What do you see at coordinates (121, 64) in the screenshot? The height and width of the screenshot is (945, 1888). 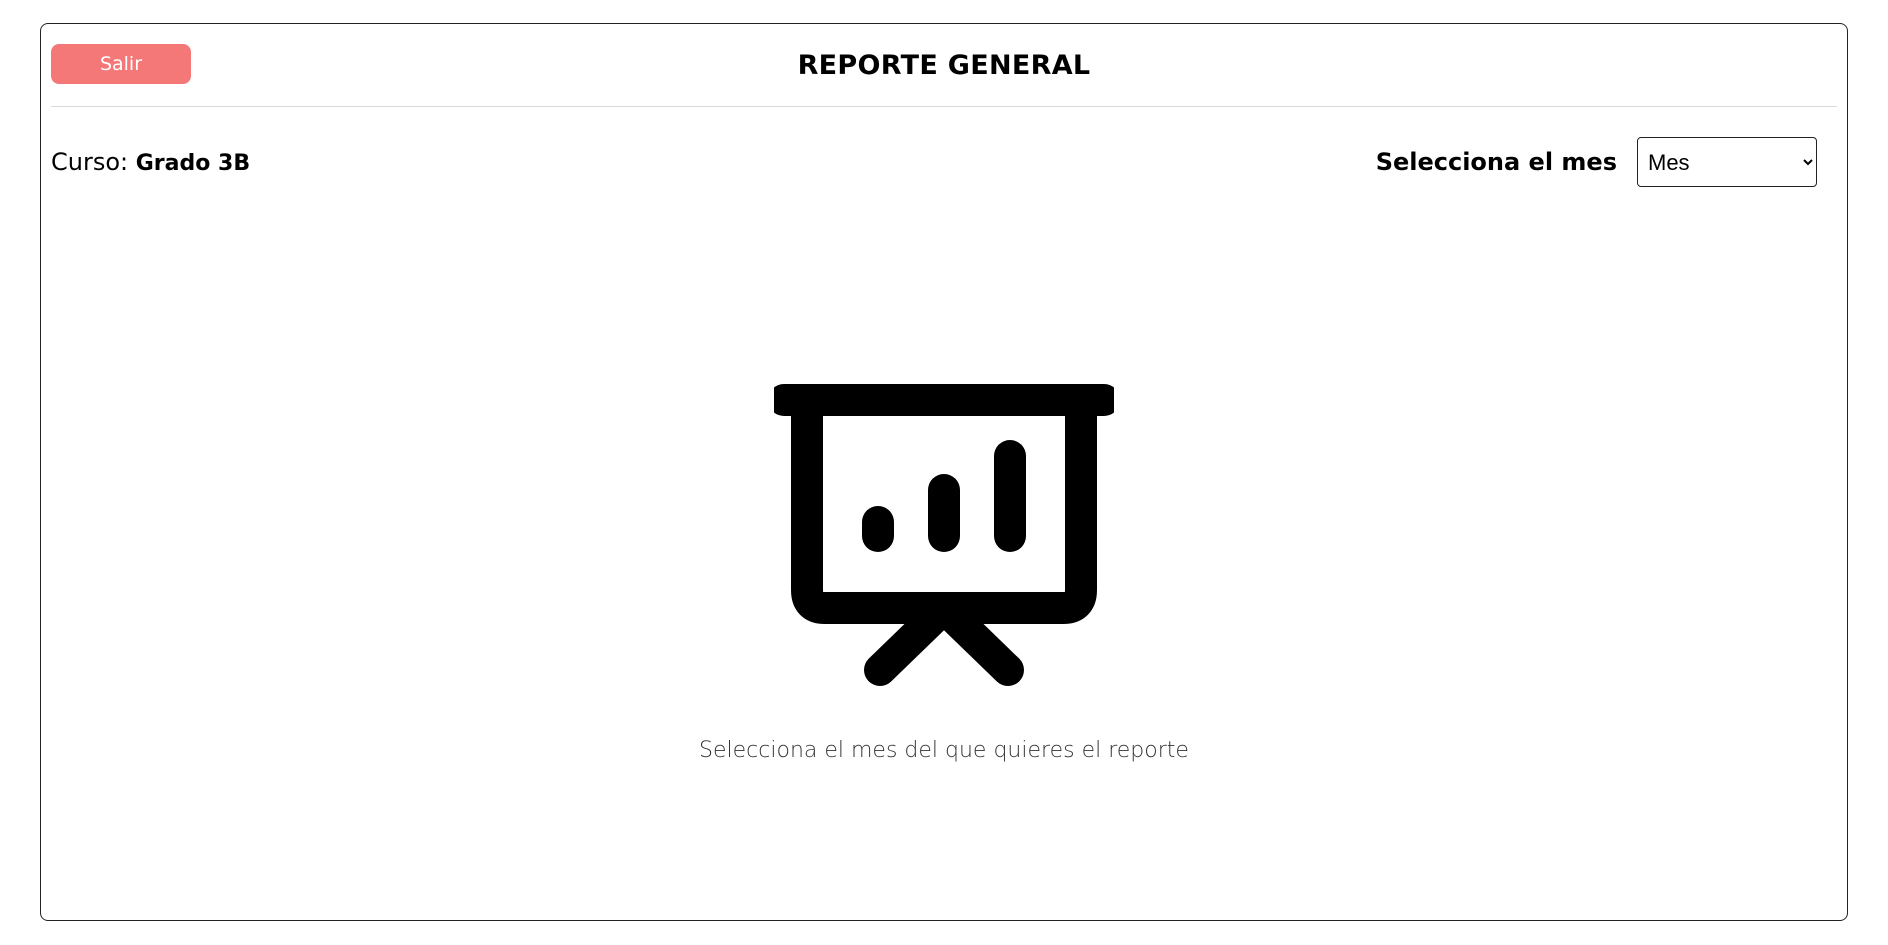 I see `exit-button: Salir` at bounding box center [121, 64].